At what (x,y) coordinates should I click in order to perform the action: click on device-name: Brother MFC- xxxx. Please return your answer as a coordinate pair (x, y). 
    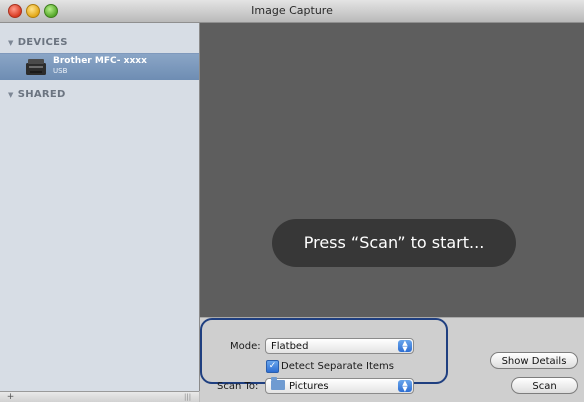
    Looking at the image, I should click on (100, 61).